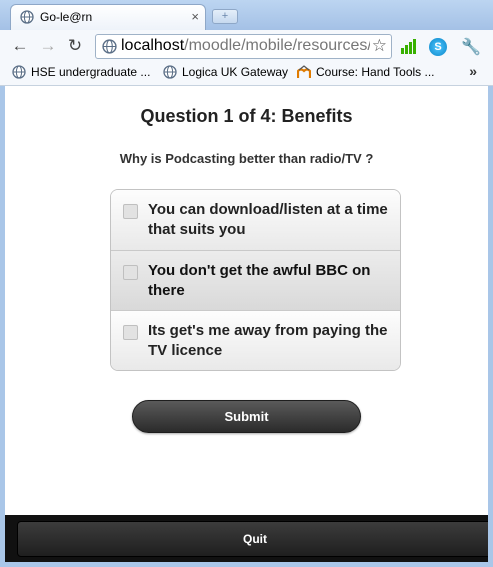 Image resolution: width=493 pixels, height=567 pixels. I want to click on skype-icon: S, so click(438, 47).